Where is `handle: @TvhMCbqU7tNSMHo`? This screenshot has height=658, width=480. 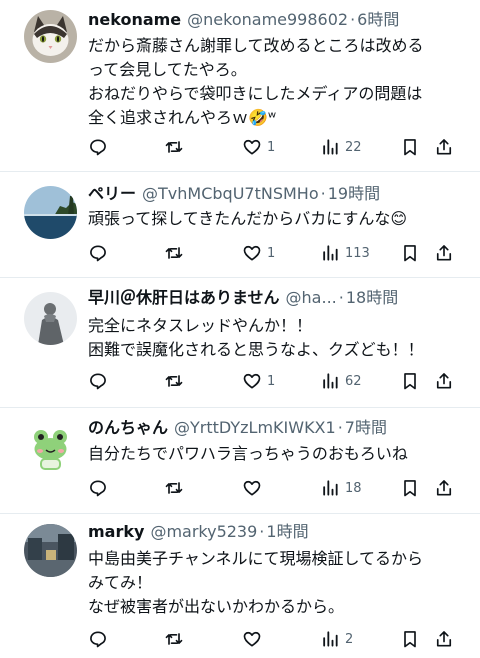
handle: @TvhMCbqU7tNSMHo is located at coordinates (230, 193).